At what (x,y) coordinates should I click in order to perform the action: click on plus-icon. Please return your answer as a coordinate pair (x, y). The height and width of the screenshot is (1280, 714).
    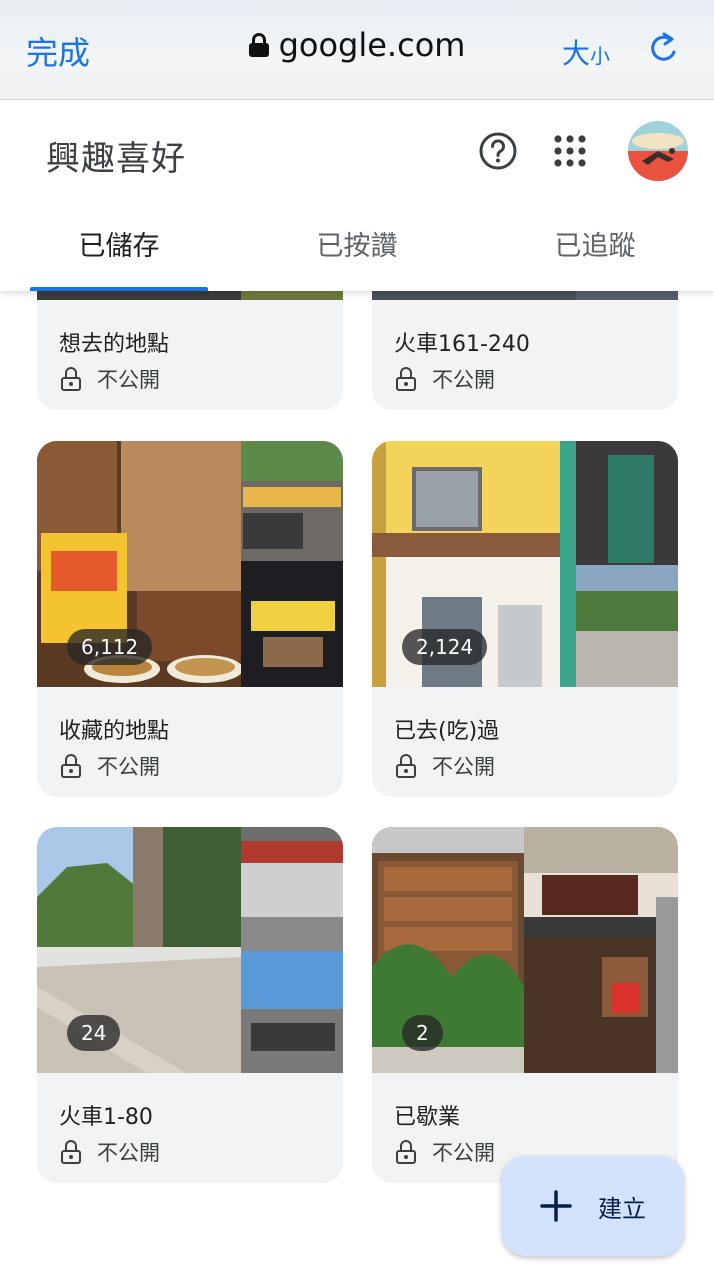
    Looking at the image, I should click on (556, 1206).